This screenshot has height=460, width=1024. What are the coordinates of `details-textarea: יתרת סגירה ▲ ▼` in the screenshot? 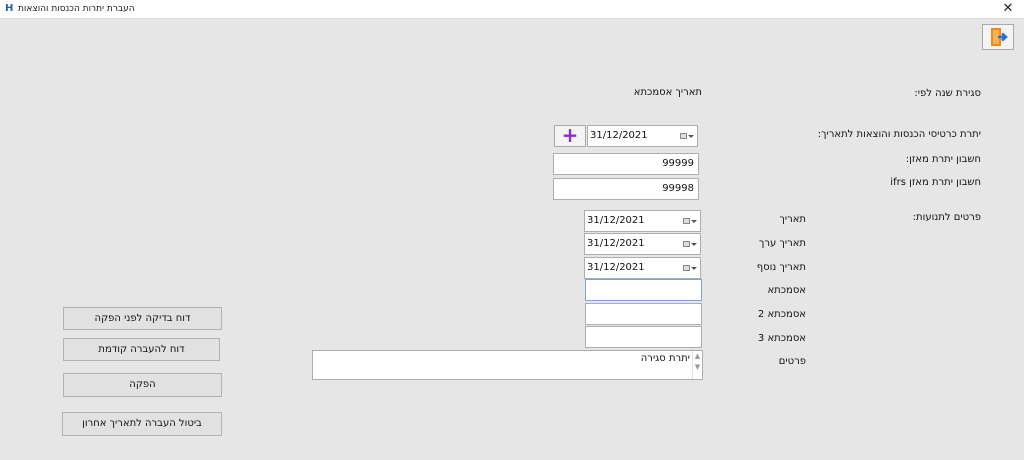 It's located at (507, 365).